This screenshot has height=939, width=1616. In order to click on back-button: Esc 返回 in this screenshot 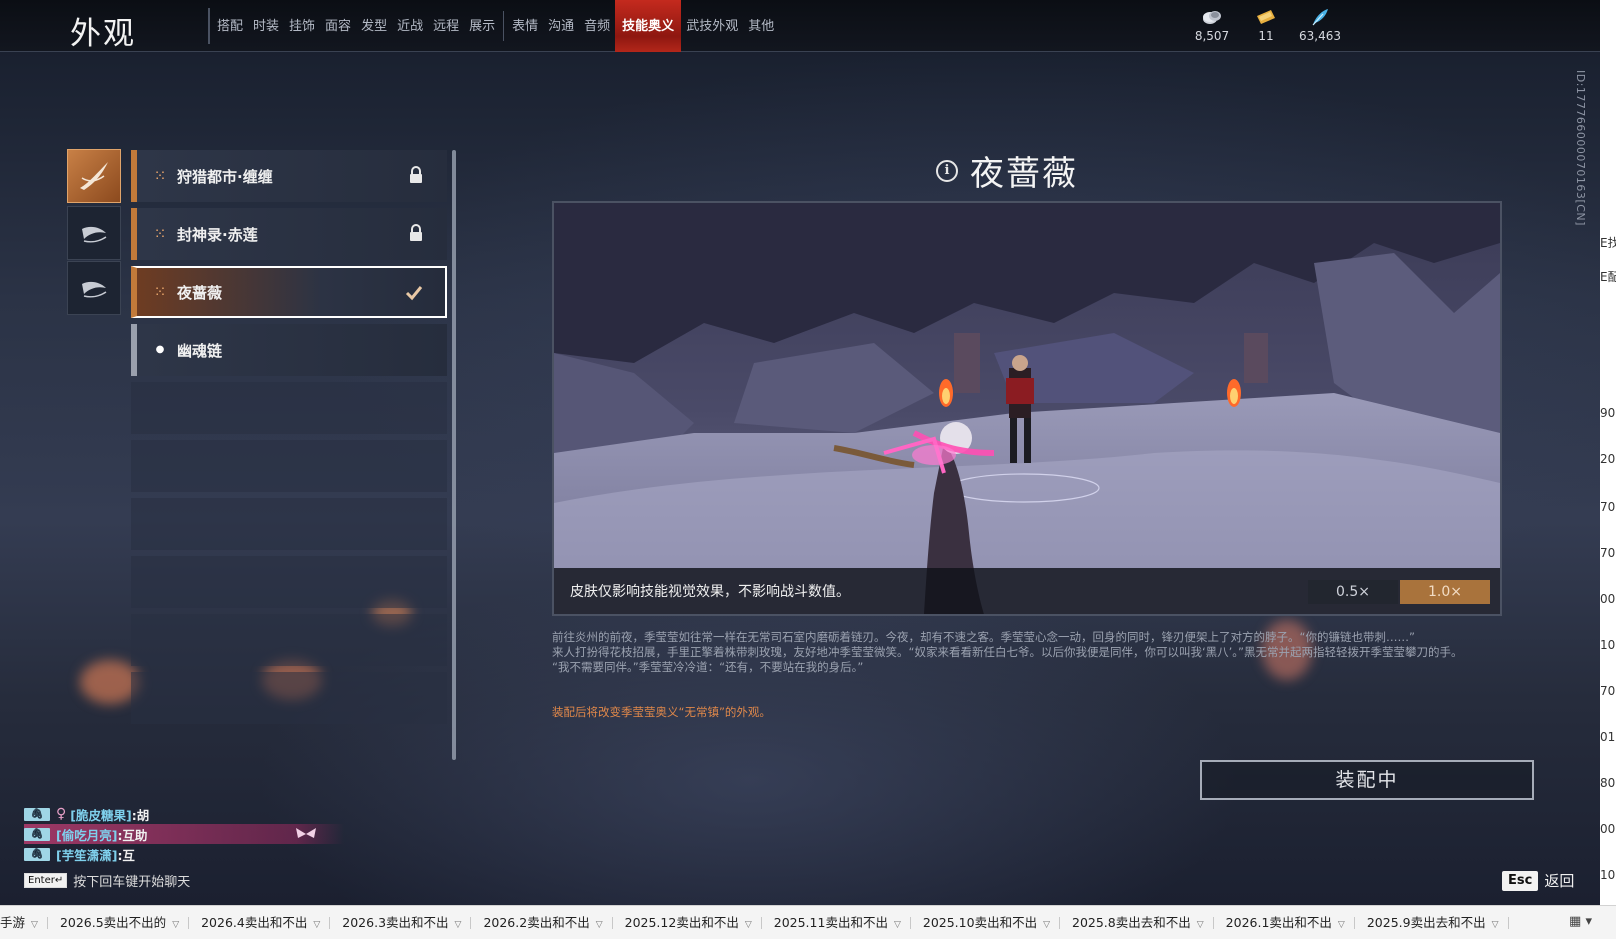, I will do `click(1538, 880)`.